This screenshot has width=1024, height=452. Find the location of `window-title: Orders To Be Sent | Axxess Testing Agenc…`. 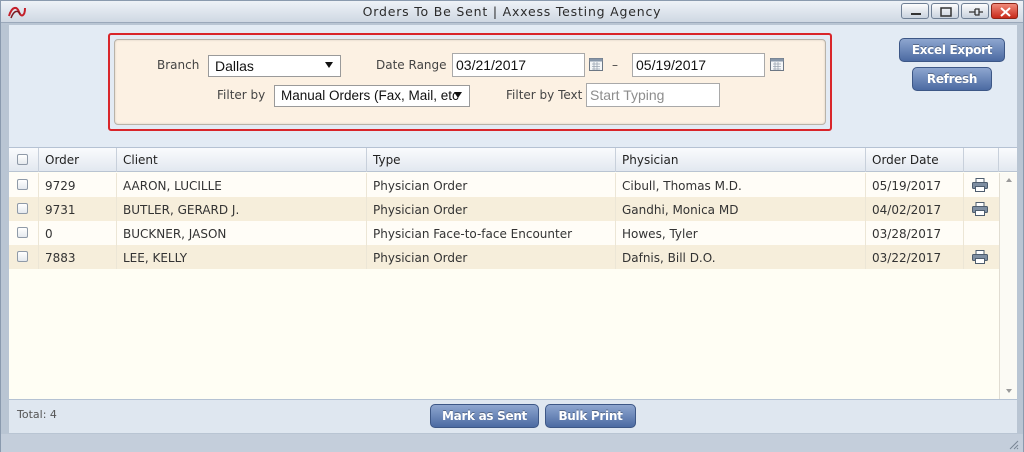

window-title: Orders To Be Sent | Axxess Testing Agenc… is located at coordinates (512, 11).